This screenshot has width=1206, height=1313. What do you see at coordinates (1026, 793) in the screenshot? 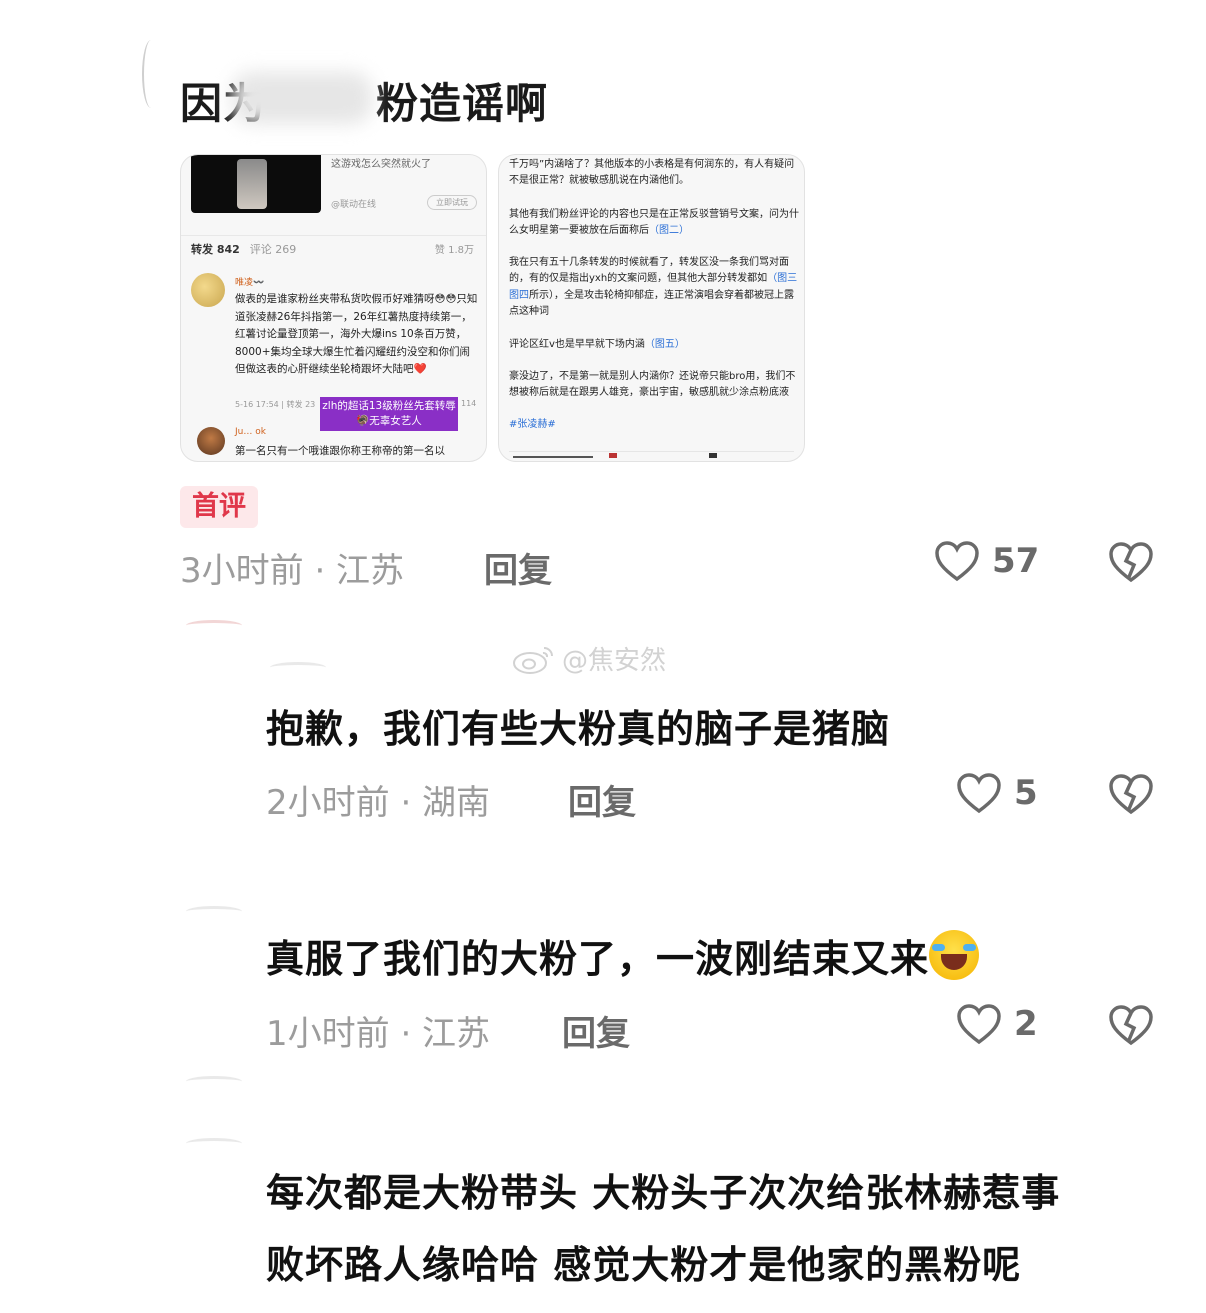
I see `like-count: 5` at bounding box center [1026, 793].